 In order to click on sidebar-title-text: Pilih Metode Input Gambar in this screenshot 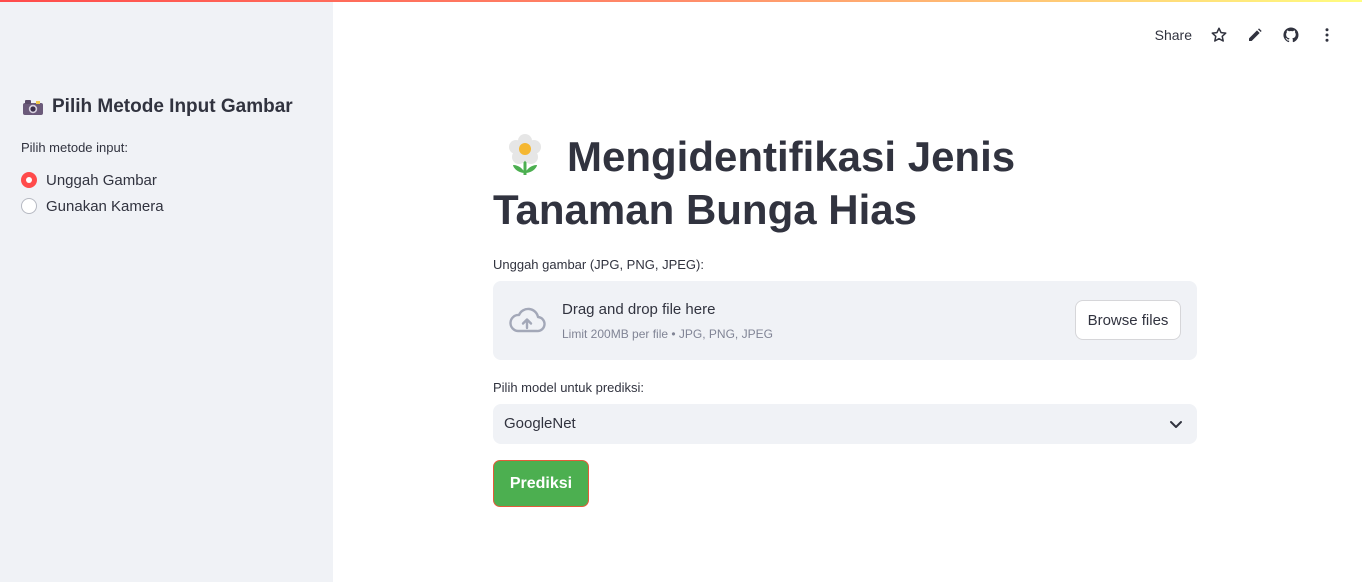, I will do `click(172, 106)`.